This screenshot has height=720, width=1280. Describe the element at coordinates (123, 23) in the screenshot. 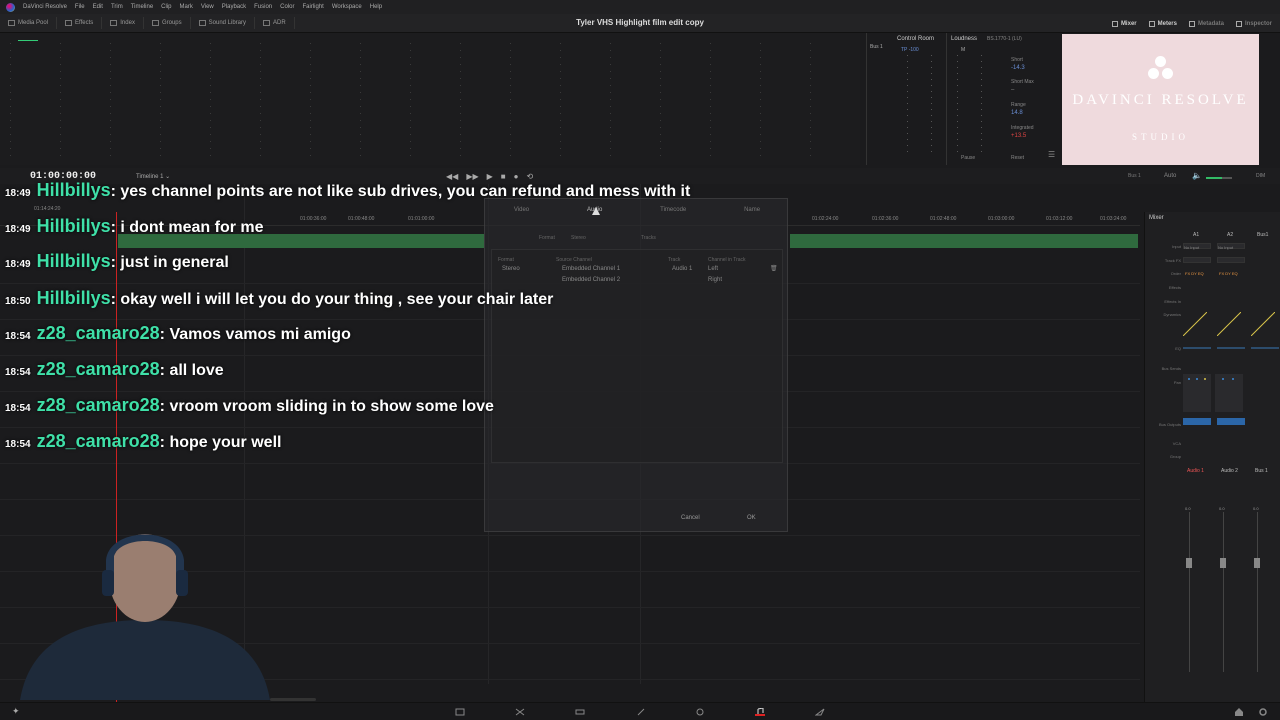

I see `index-button: Index` at that location.